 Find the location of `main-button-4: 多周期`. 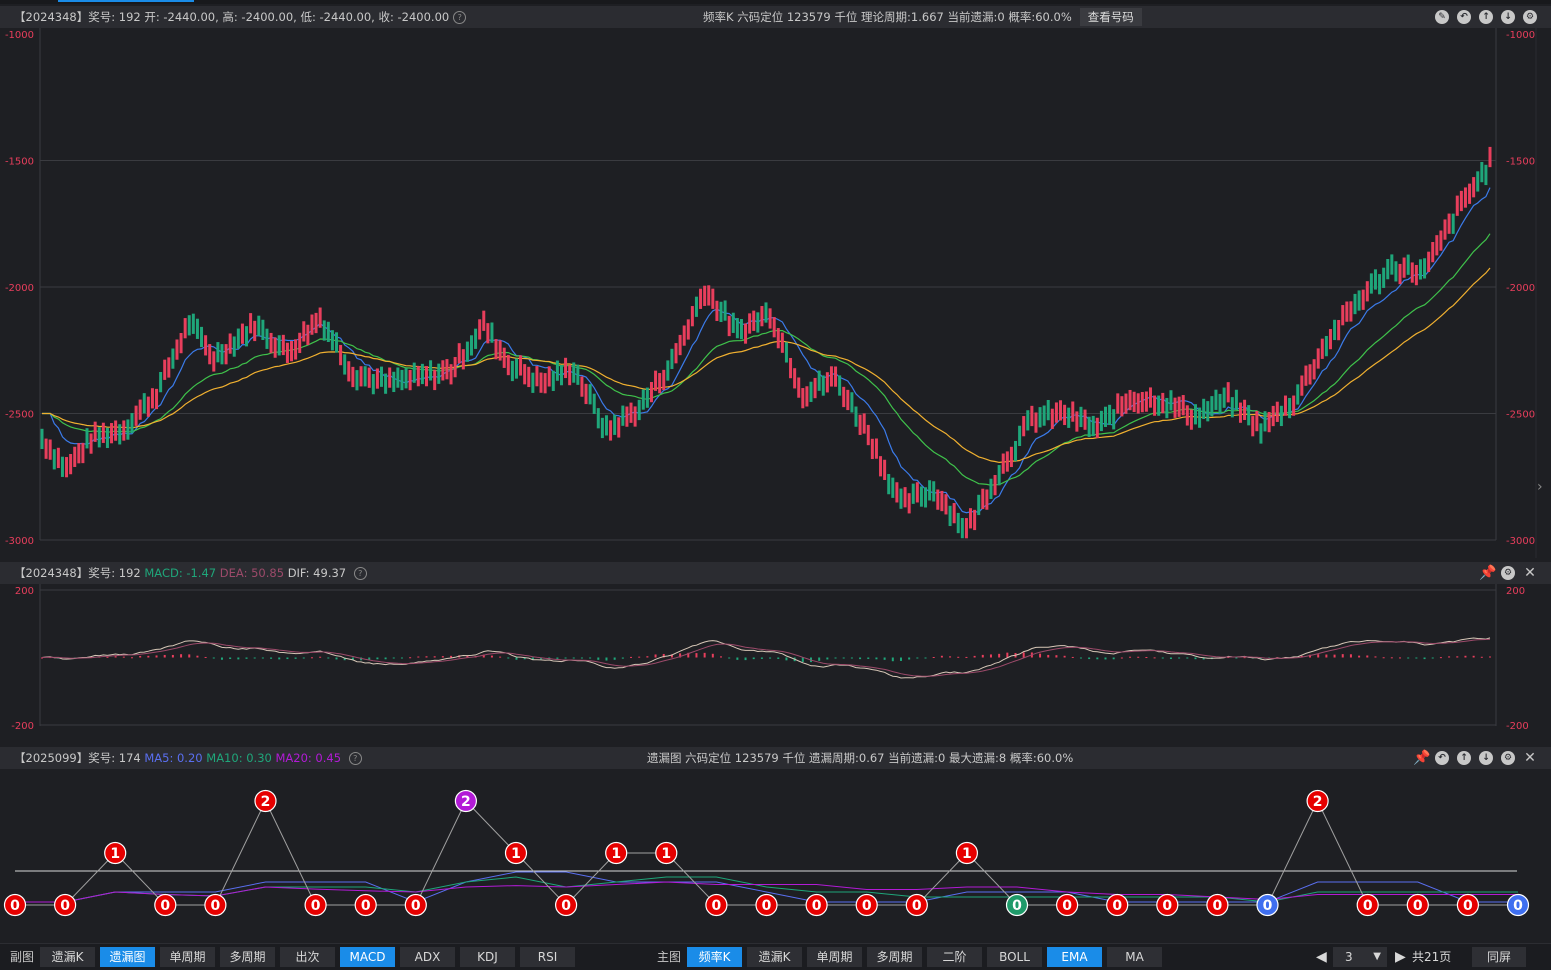

main-button-4: 多周期 is located at coordinates (894, 957).